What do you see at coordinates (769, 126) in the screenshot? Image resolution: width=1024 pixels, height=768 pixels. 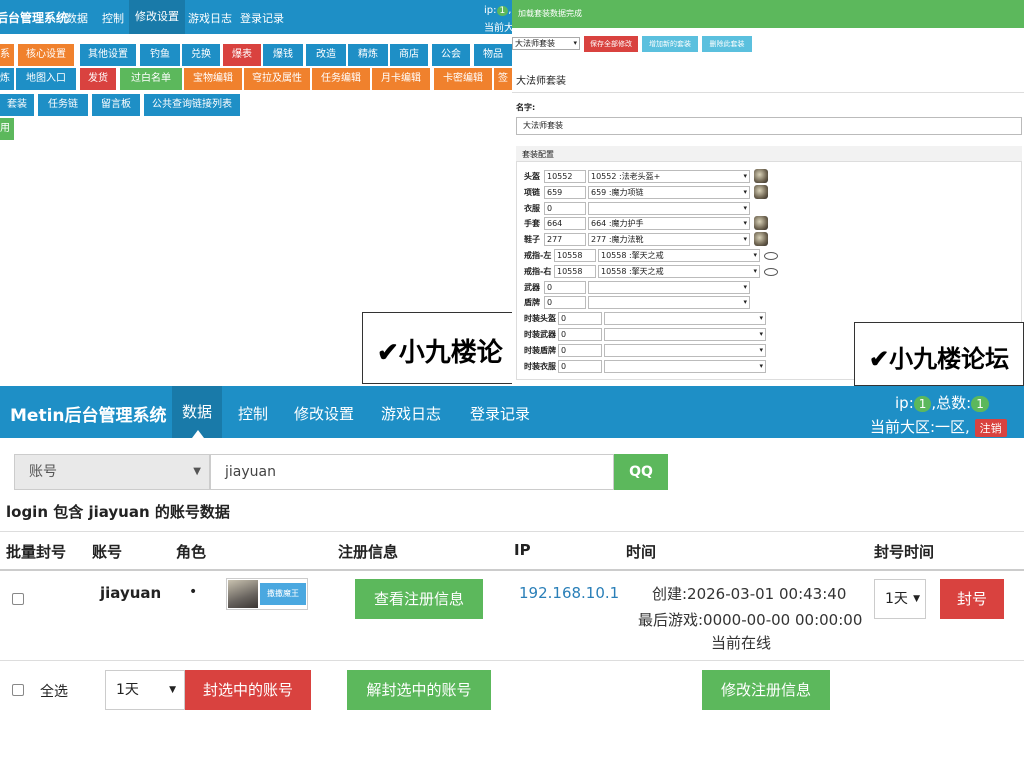 I see `outfit-name-input: 大法师套装` at bounding box center [769, 126].